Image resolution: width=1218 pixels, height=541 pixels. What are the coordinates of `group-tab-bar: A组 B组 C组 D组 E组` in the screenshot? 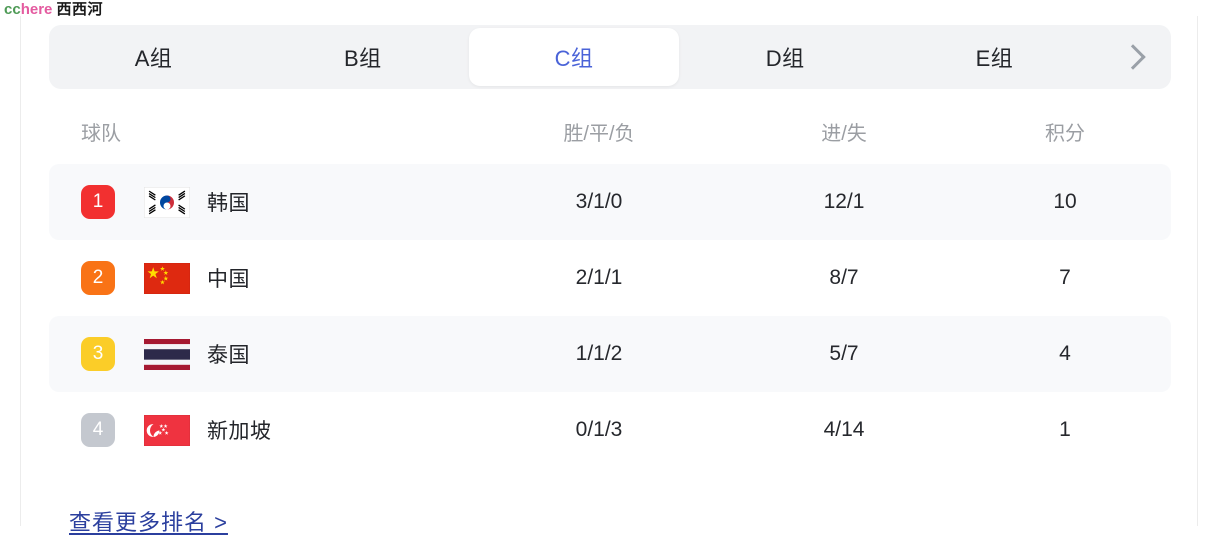 It's located at (610, 57).